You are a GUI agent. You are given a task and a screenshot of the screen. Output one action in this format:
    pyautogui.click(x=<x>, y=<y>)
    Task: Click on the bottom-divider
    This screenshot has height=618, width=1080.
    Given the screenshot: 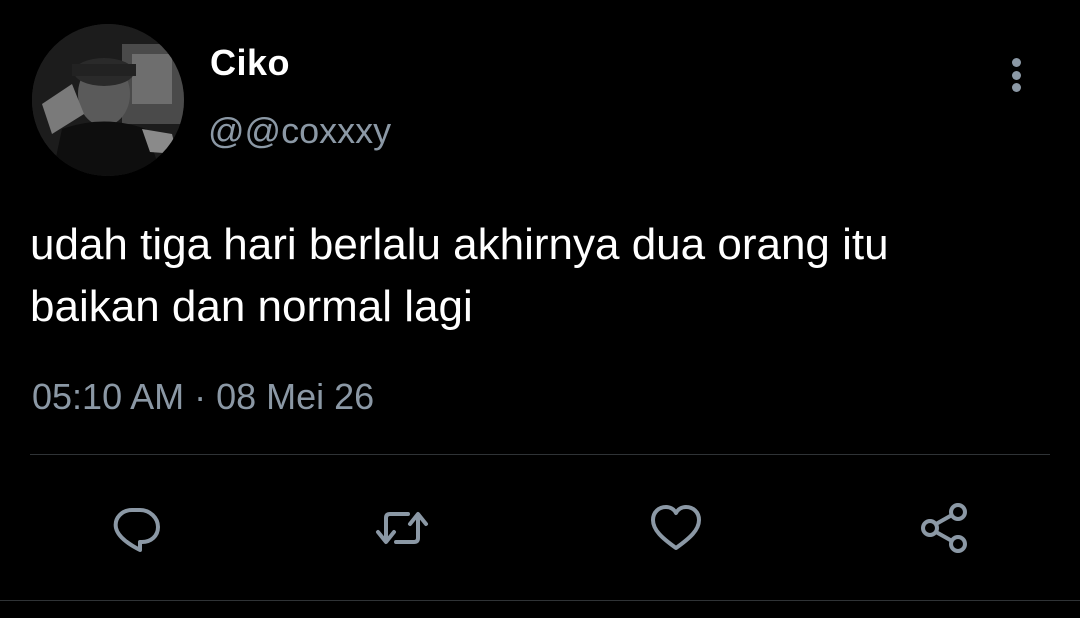 What is the action you would take?
    pyautogui.click(x=540, y=600)
    